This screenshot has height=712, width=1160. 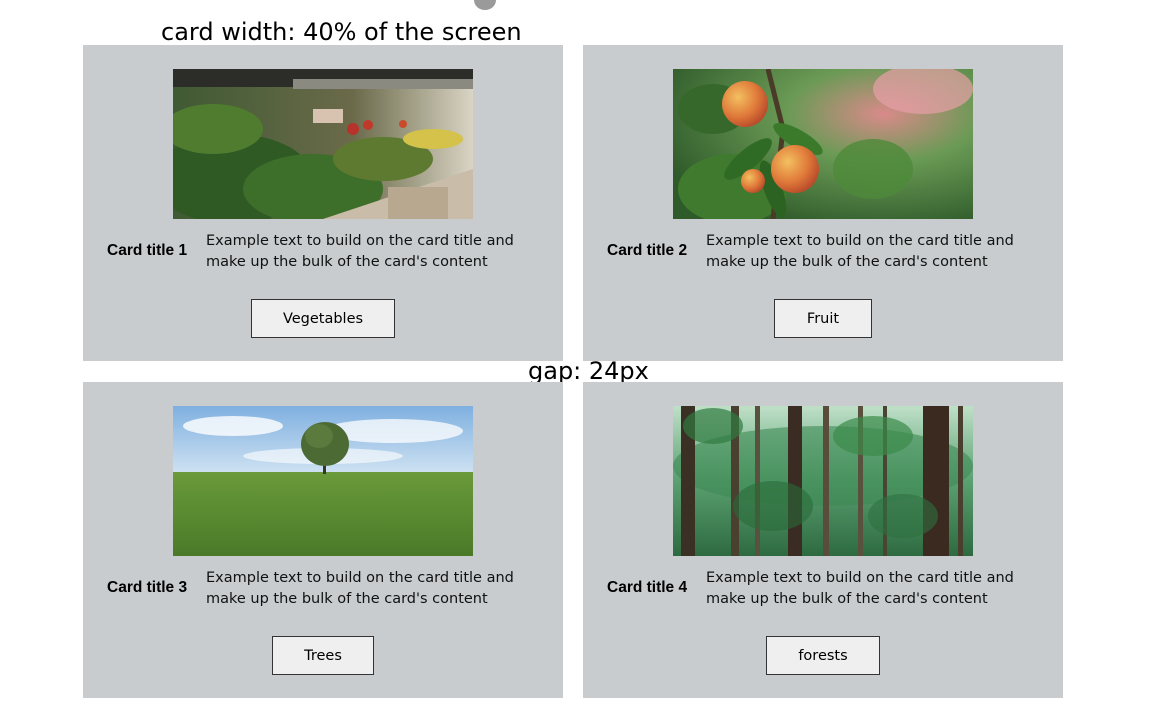 What do you see at coordinates (341, 32) in the screenshot?
I see `card-width-caption: card width: 40% of the screen` at bounding box center [341, 32].